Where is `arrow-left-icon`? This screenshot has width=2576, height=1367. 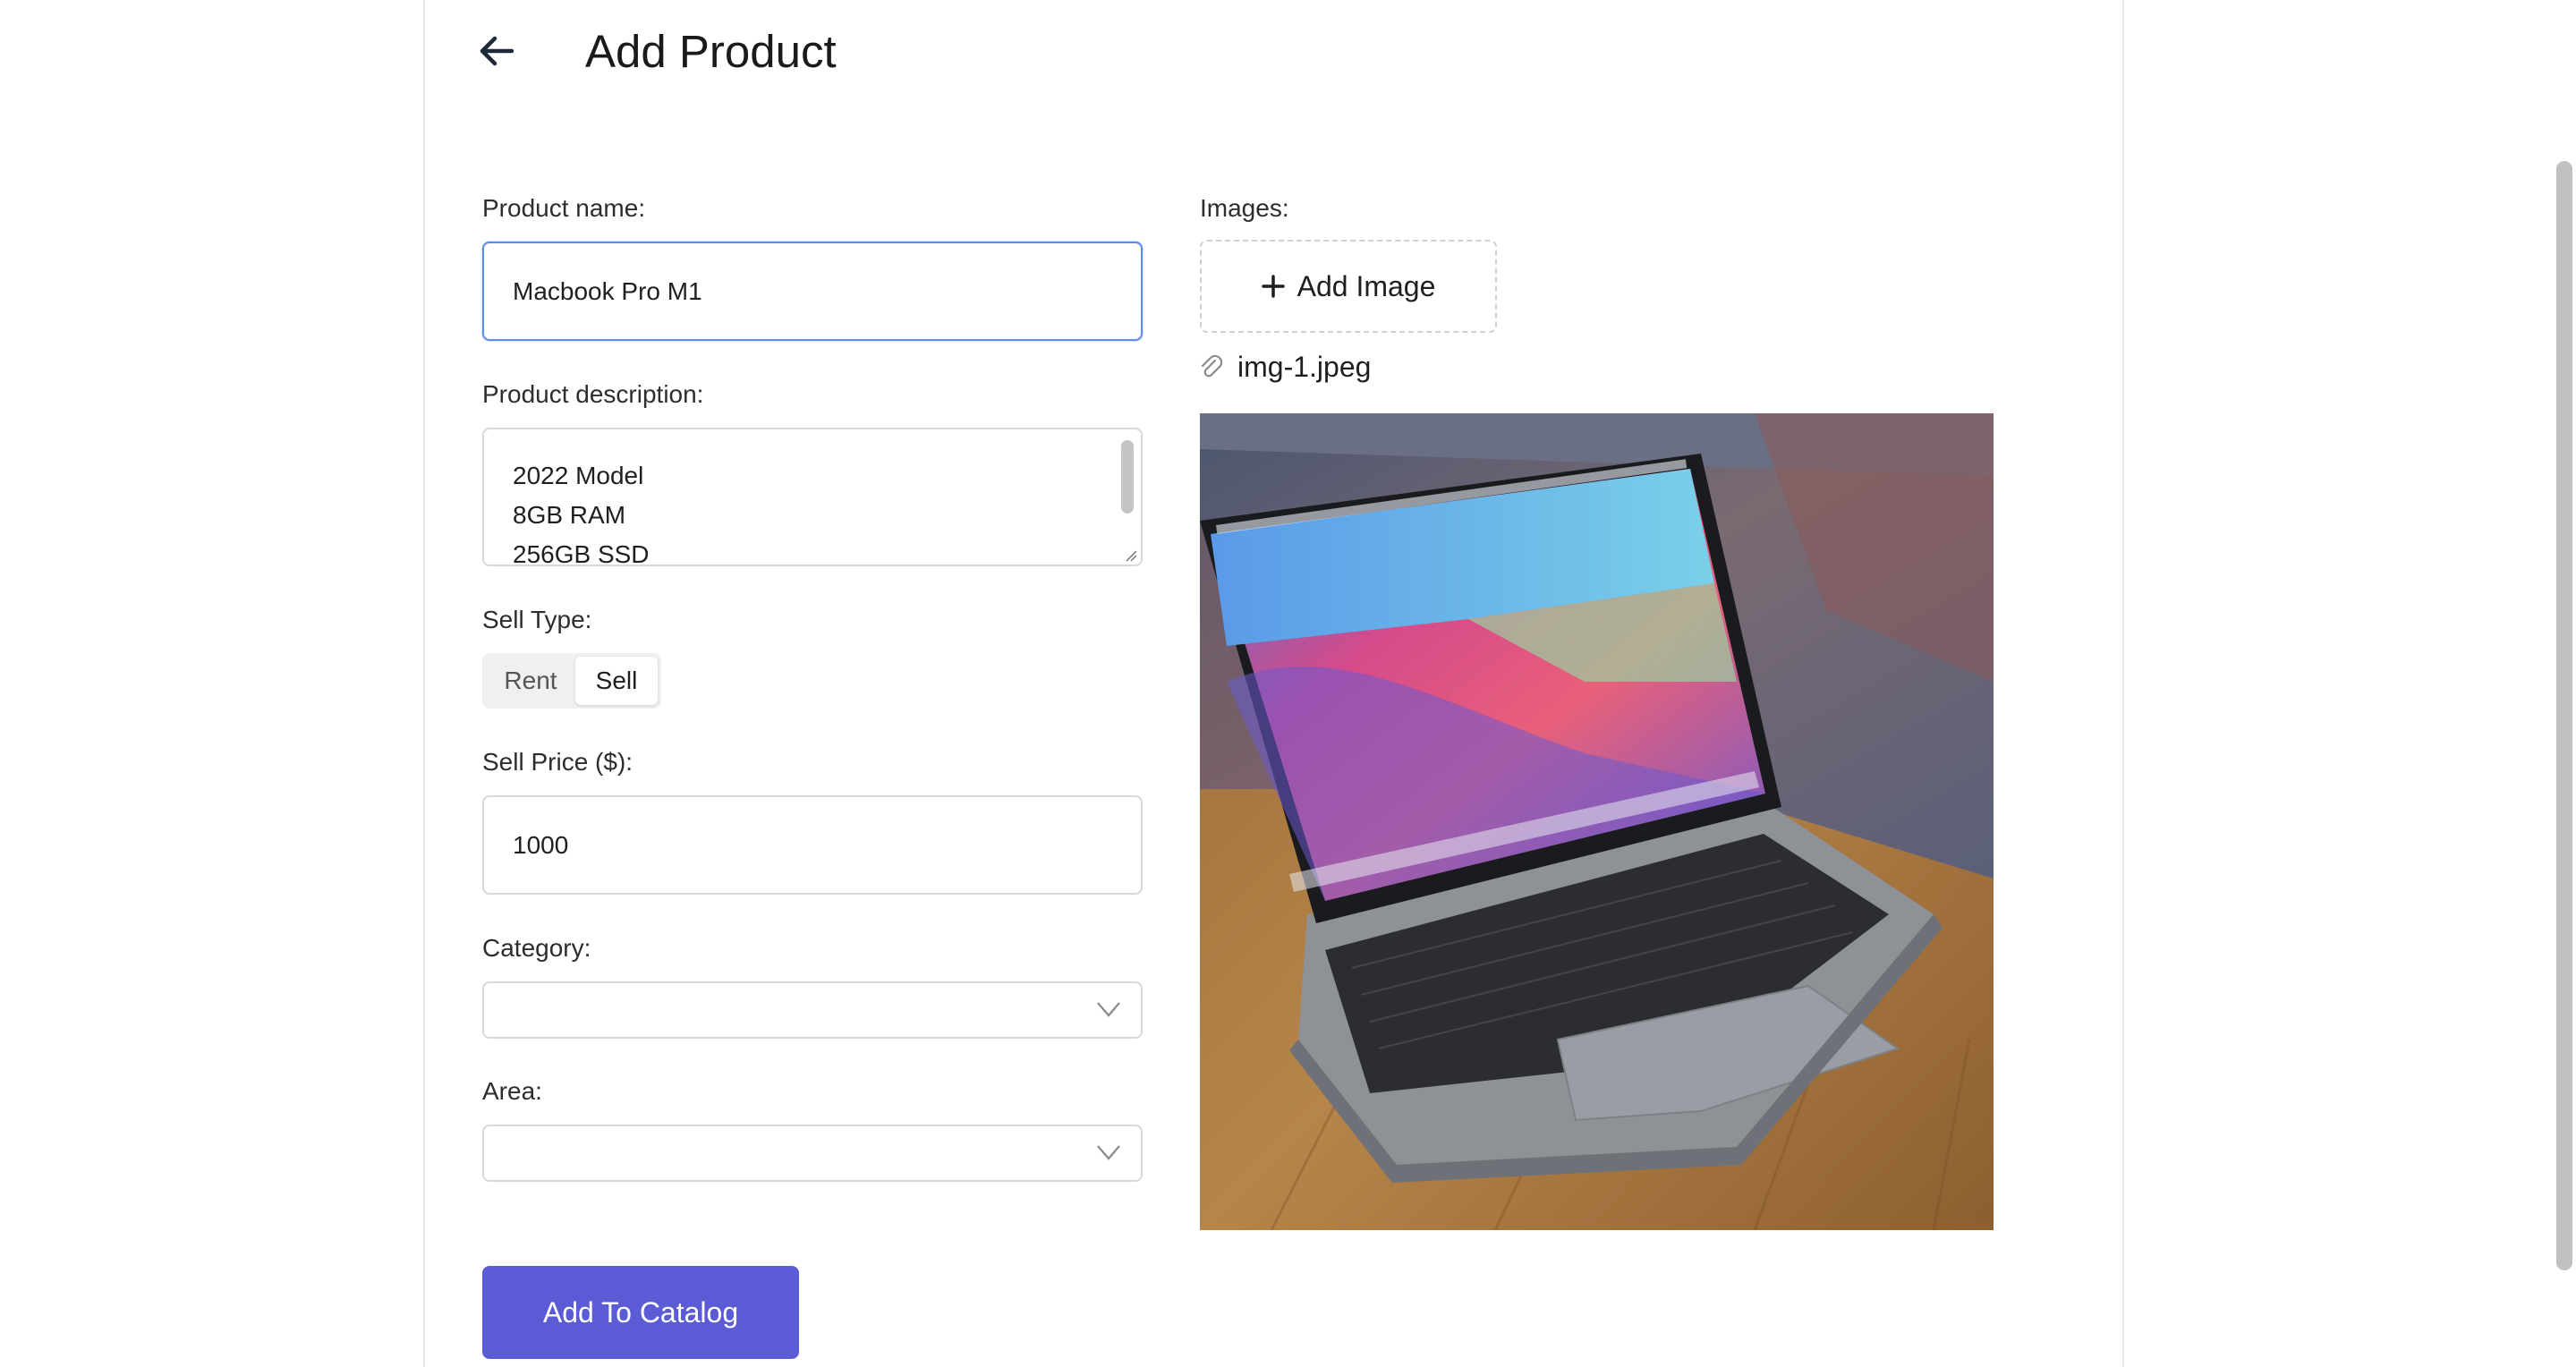
arrow-left-icon is located at coordinates (497, 51).